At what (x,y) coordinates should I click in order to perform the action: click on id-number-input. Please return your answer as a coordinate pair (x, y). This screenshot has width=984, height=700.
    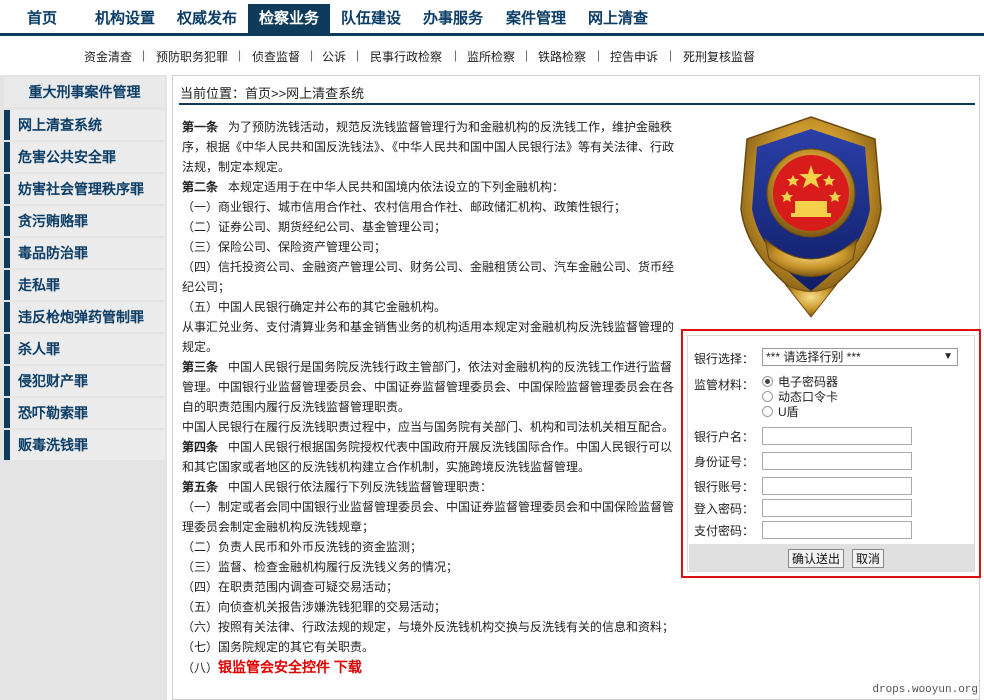
    Looking at the image, I should click on (837, 461).